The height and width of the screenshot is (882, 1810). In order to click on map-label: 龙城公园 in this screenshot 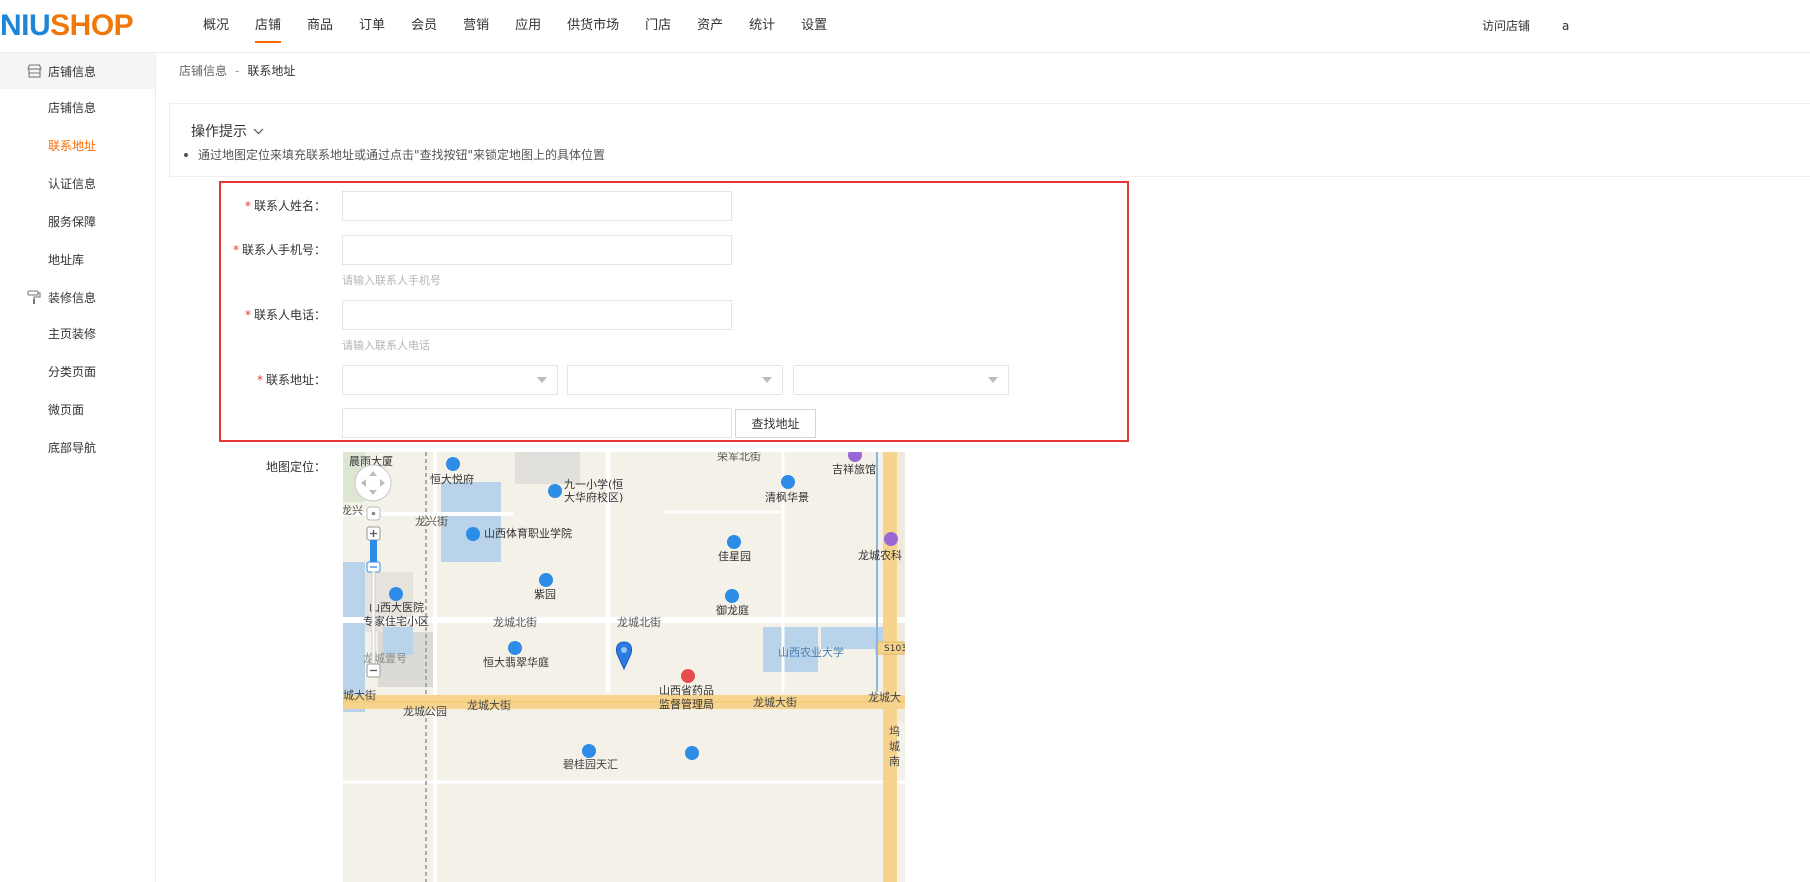, I will do `click(425, 711)`.